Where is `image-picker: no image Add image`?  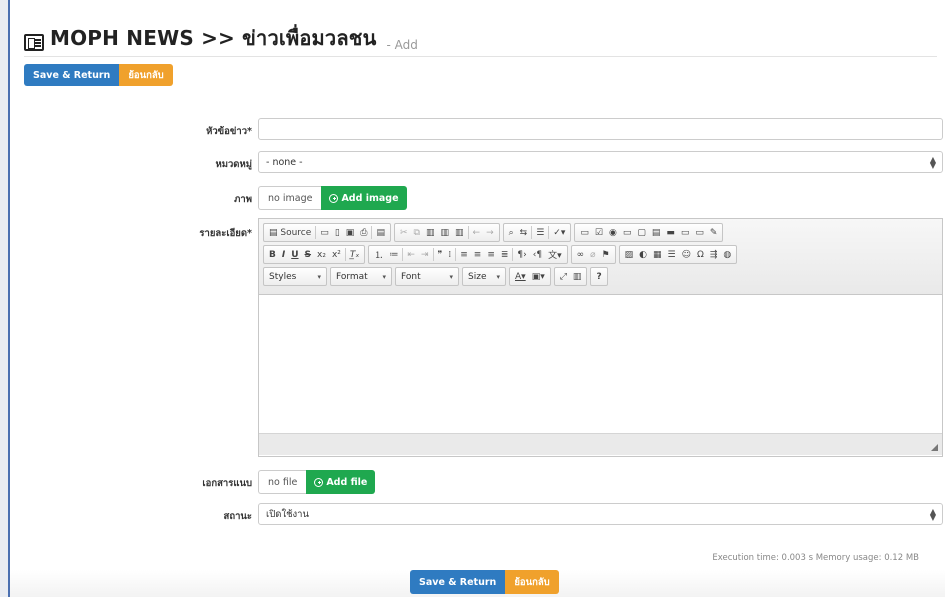
image-picker: no image Add image is located at coordinates (332, 198).